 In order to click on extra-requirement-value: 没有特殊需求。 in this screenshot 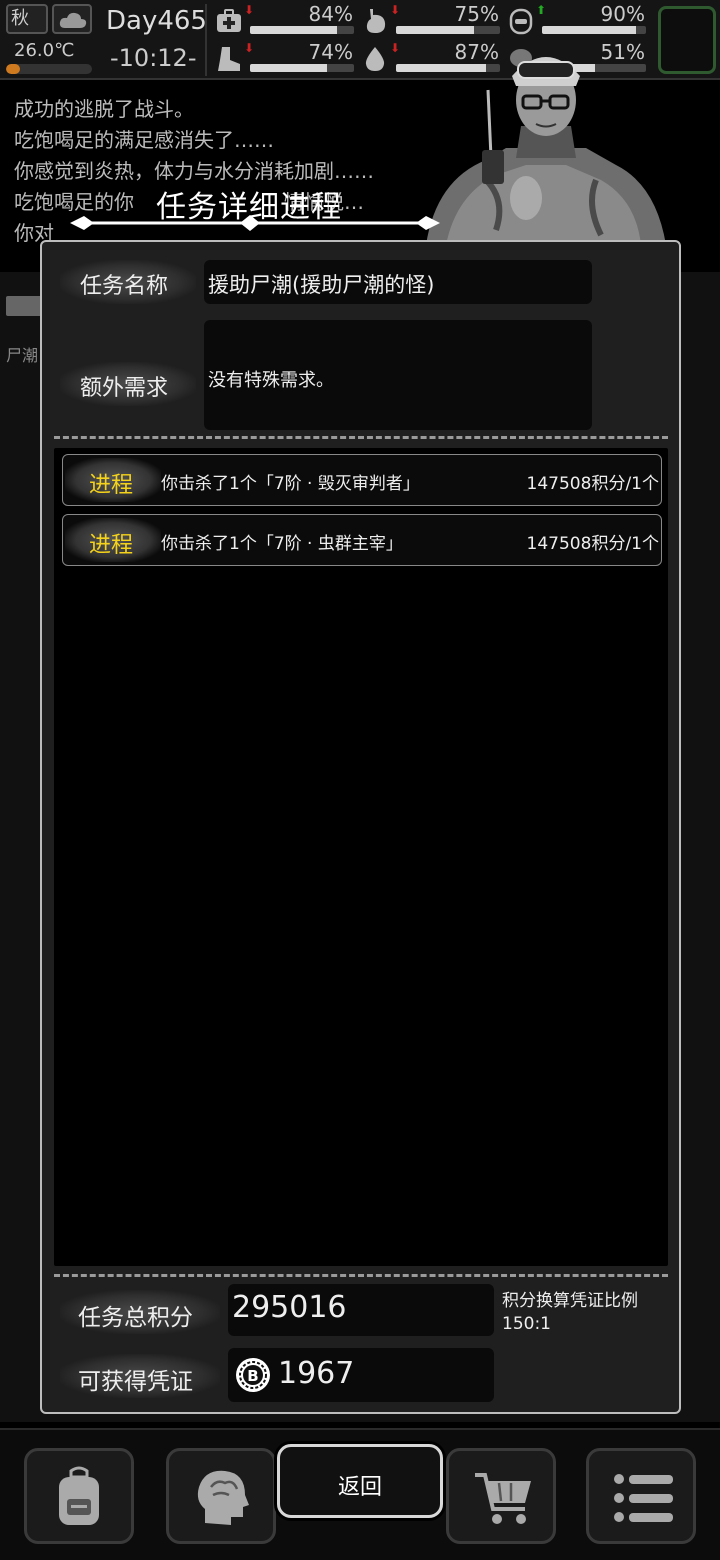, I will do `click(271, 380)`.